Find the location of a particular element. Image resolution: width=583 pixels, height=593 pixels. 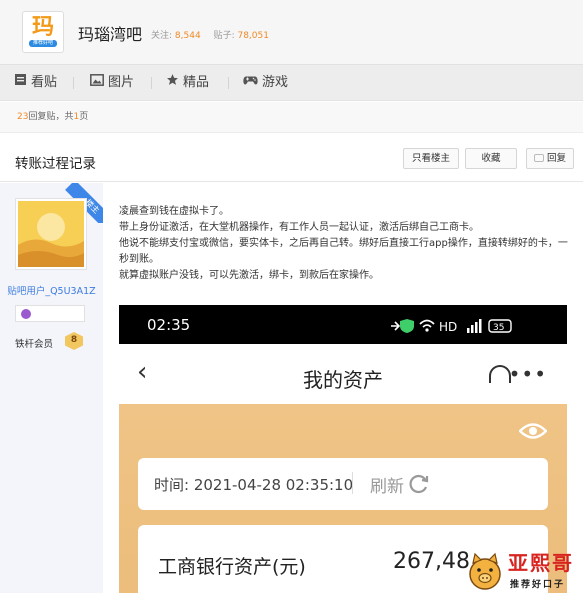

user-badge-icon is located at coordinates (26, 314).